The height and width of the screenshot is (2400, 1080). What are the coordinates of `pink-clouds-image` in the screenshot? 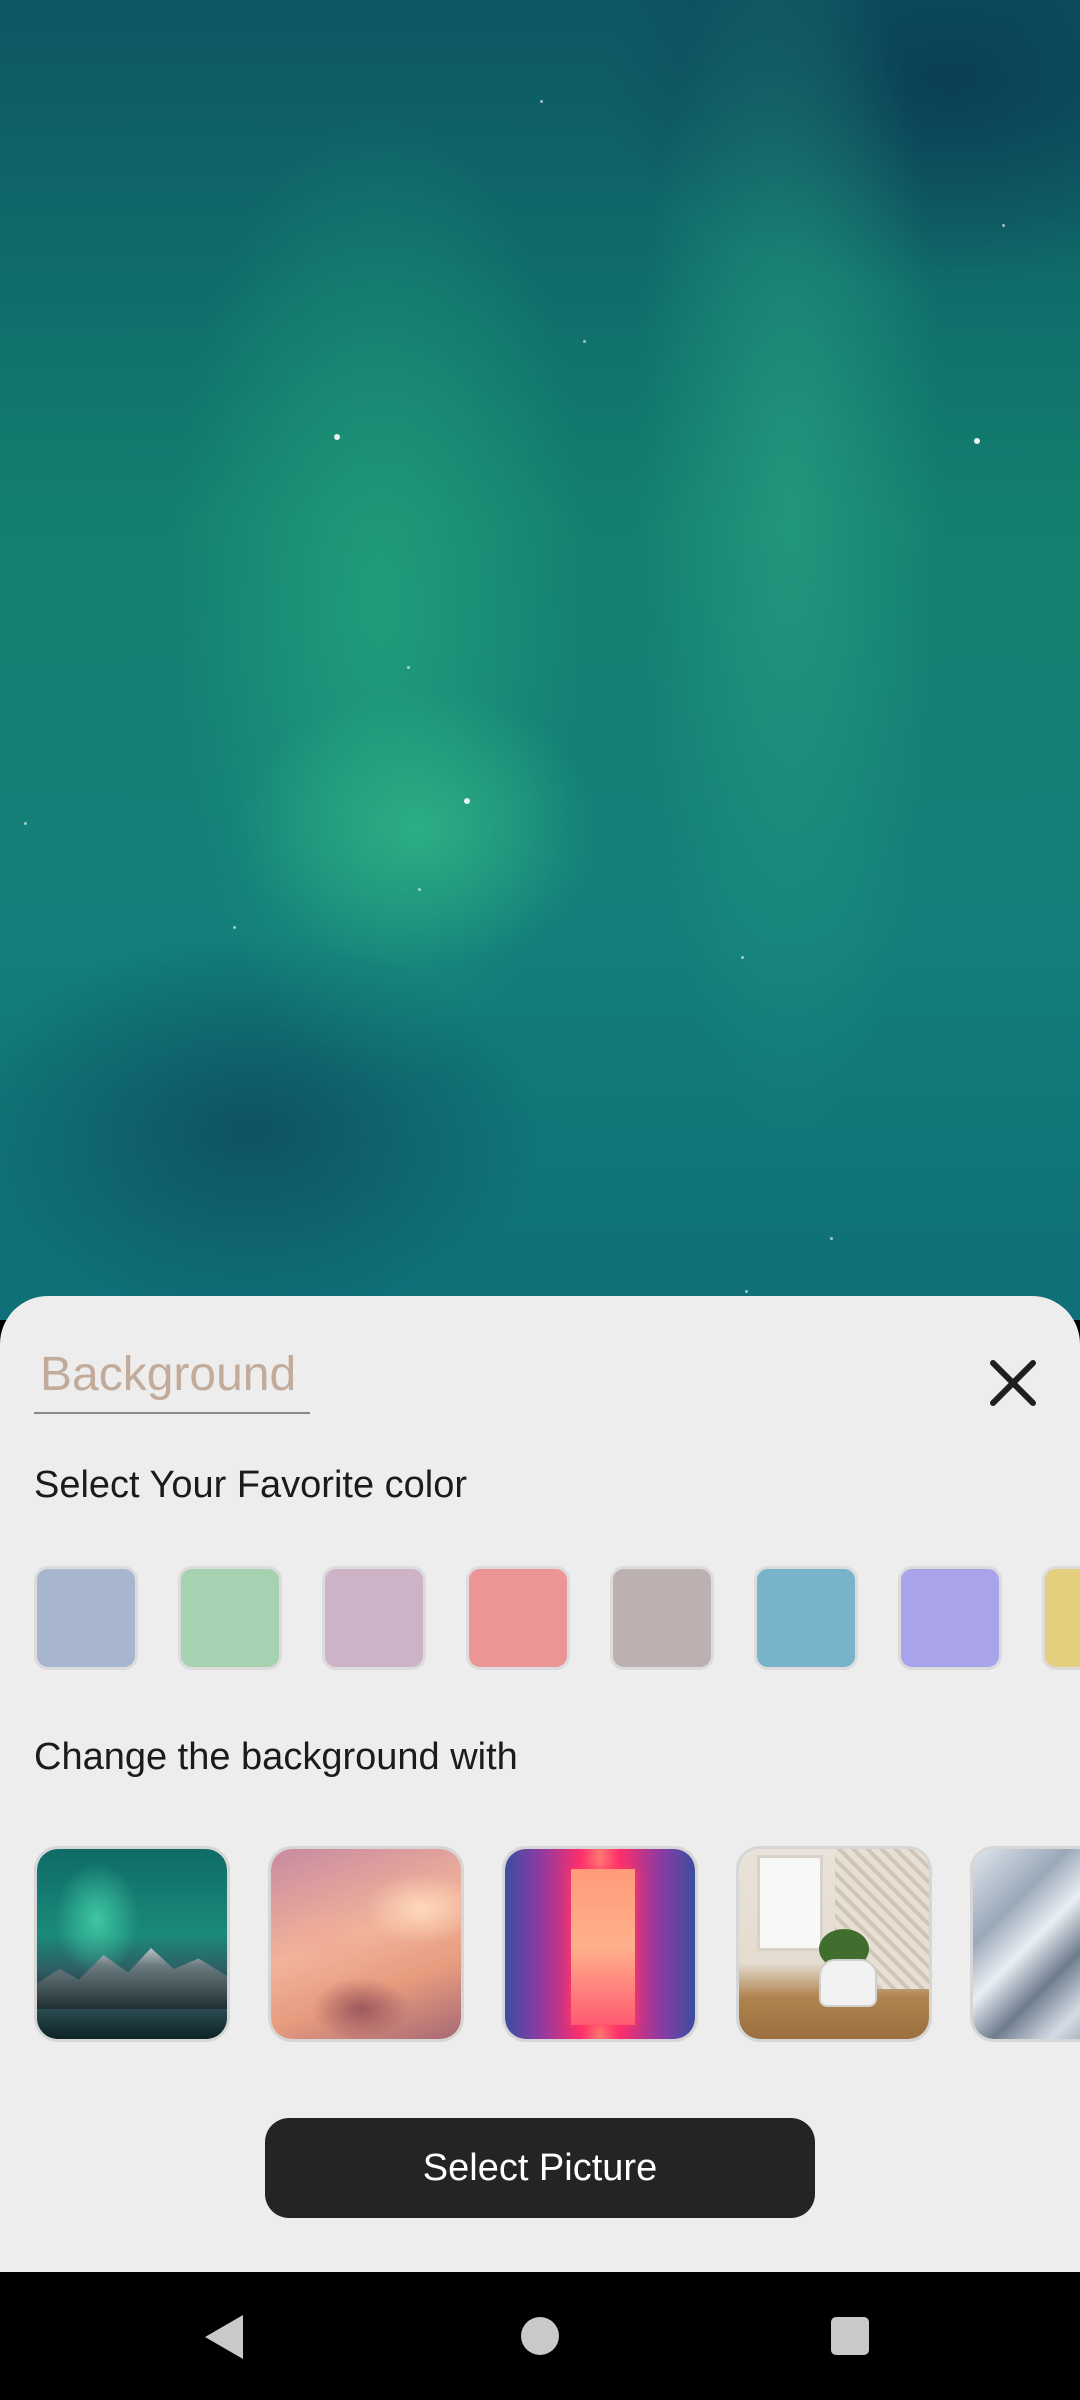 It's located at (366, 1944).